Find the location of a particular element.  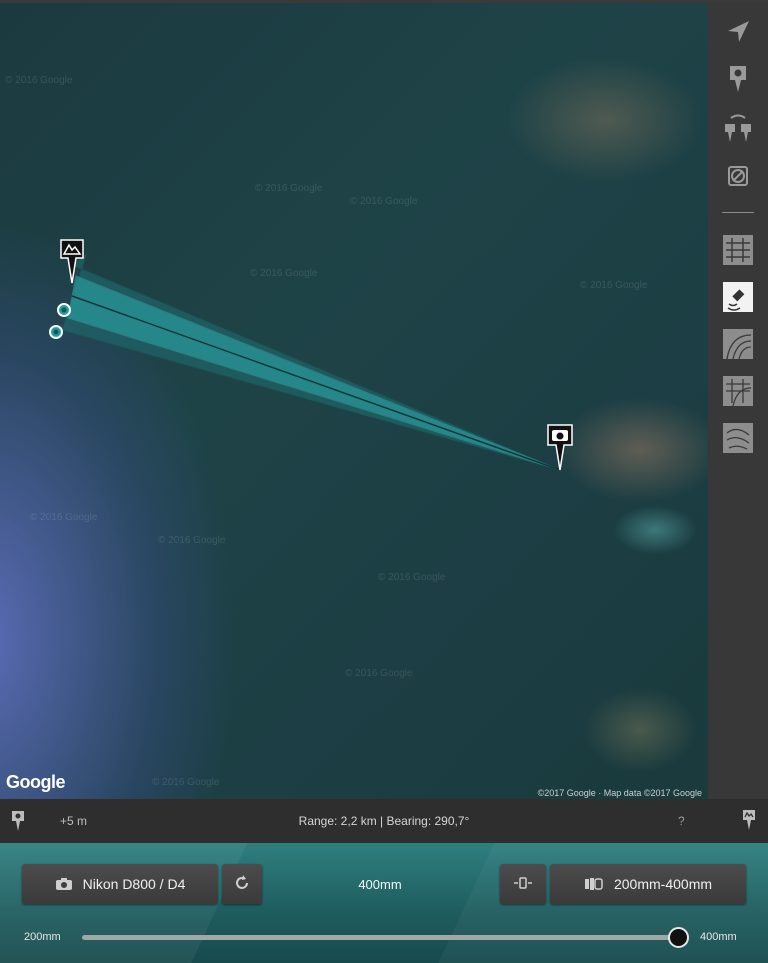

sensor-icon is located at coordinates (523, 884).